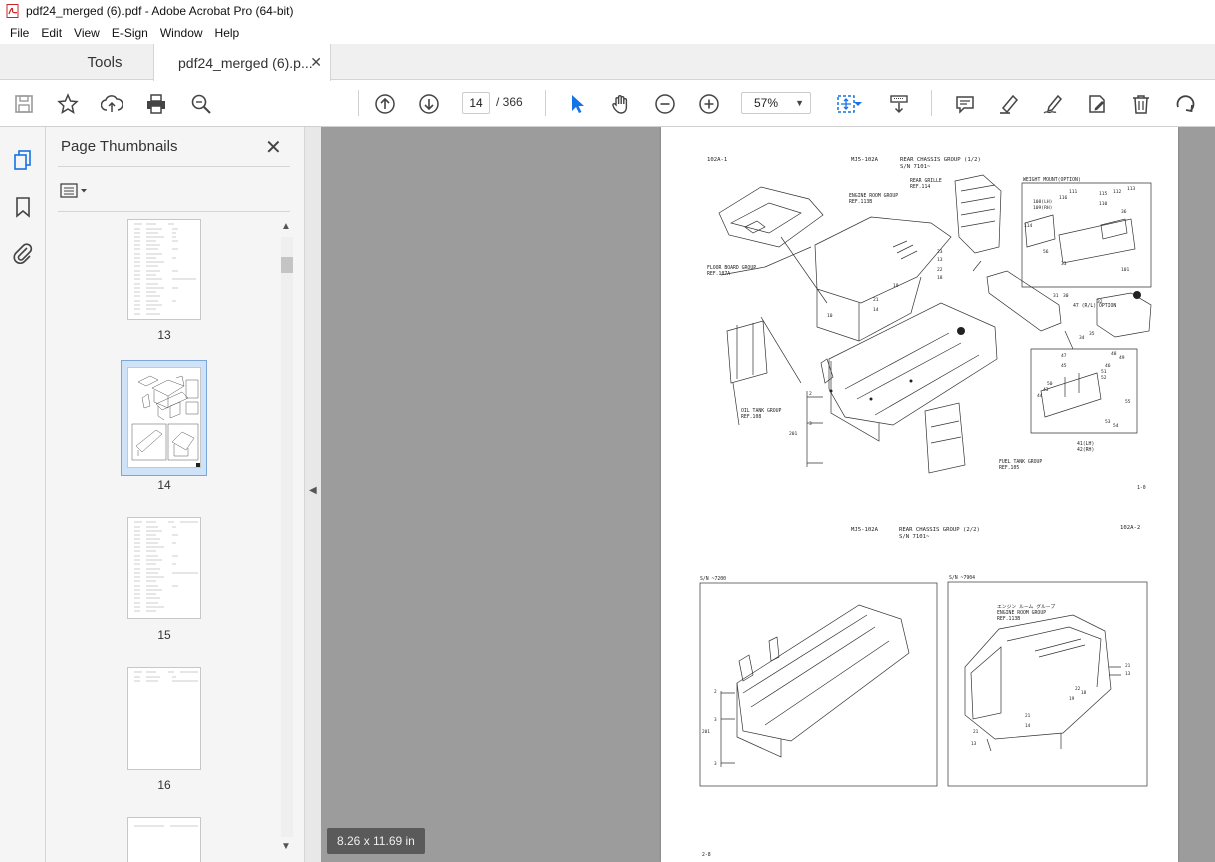 Image resolution: width=1215 pixels, height=862 pixels. Describe the element at coordinates (1097, 104) in the screenshot. I see `edit-icon` at that location.